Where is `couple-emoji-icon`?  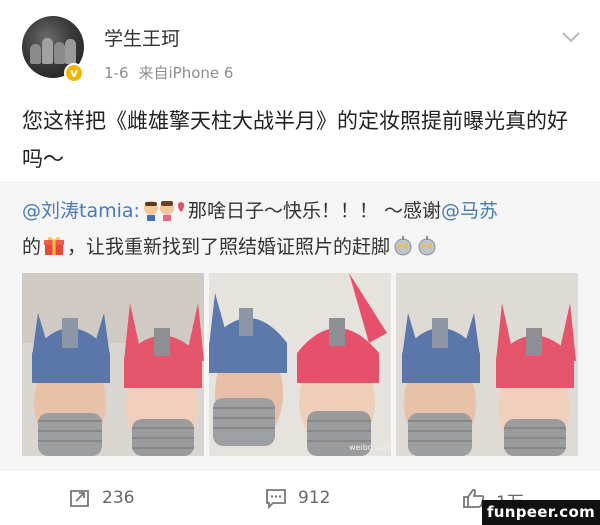
couple-emoji-icon is located at coordinates (163, 211).